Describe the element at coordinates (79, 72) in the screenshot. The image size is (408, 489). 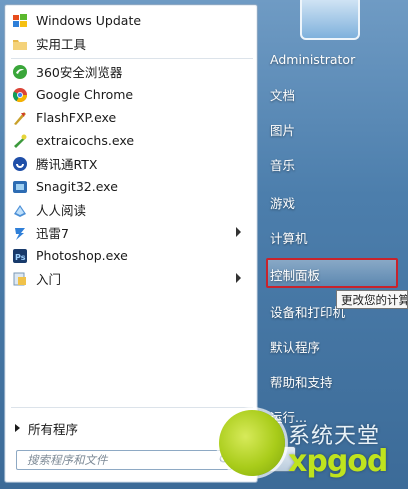
I see `program-label: 360安全浏览器` at that location.